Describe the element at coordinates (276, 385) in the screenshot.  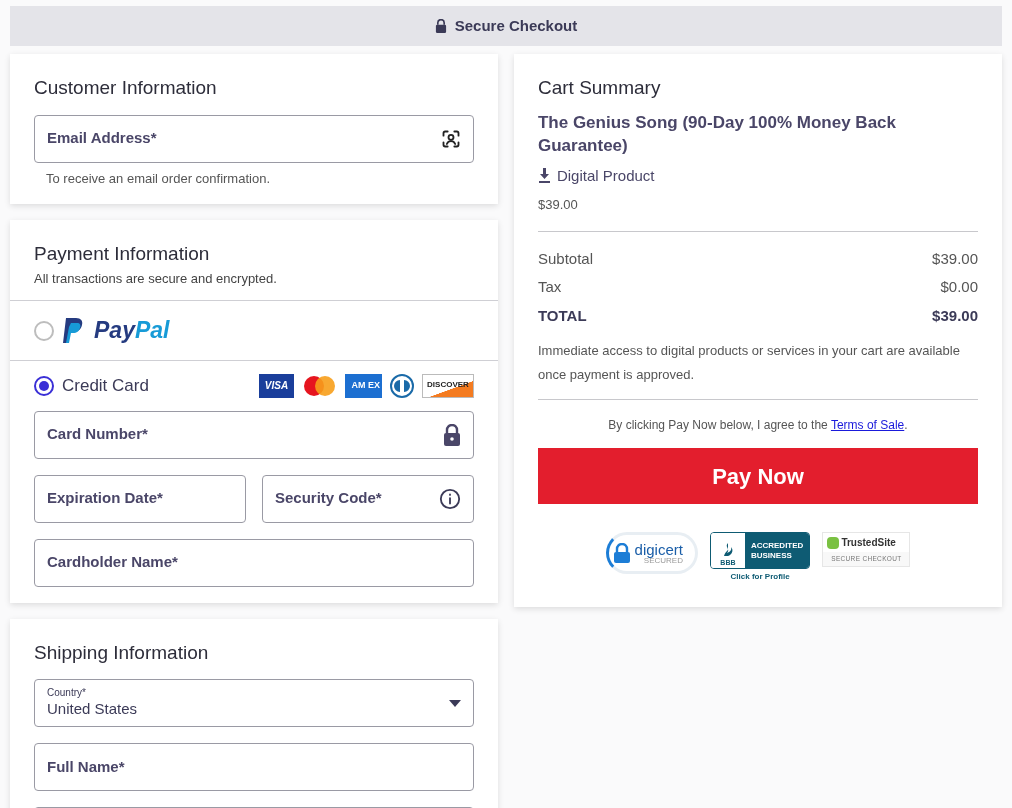
I see `visa-logo: VISA` at that location.